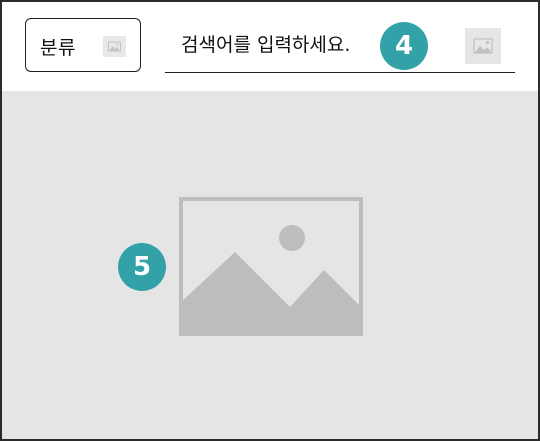 This screenshot has height=441, width=540. I want to click on search-image-placeholder-icon, so click(483, 46).